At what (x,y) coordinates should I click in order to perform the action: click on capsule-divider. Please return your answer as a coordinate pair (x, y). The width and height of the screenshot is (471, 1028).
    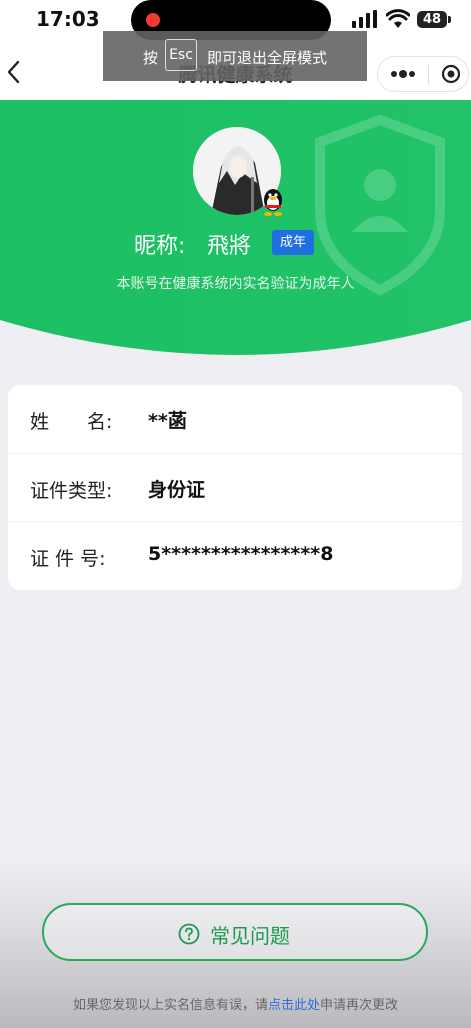
    Looking at the image, I should click on (428, 75).